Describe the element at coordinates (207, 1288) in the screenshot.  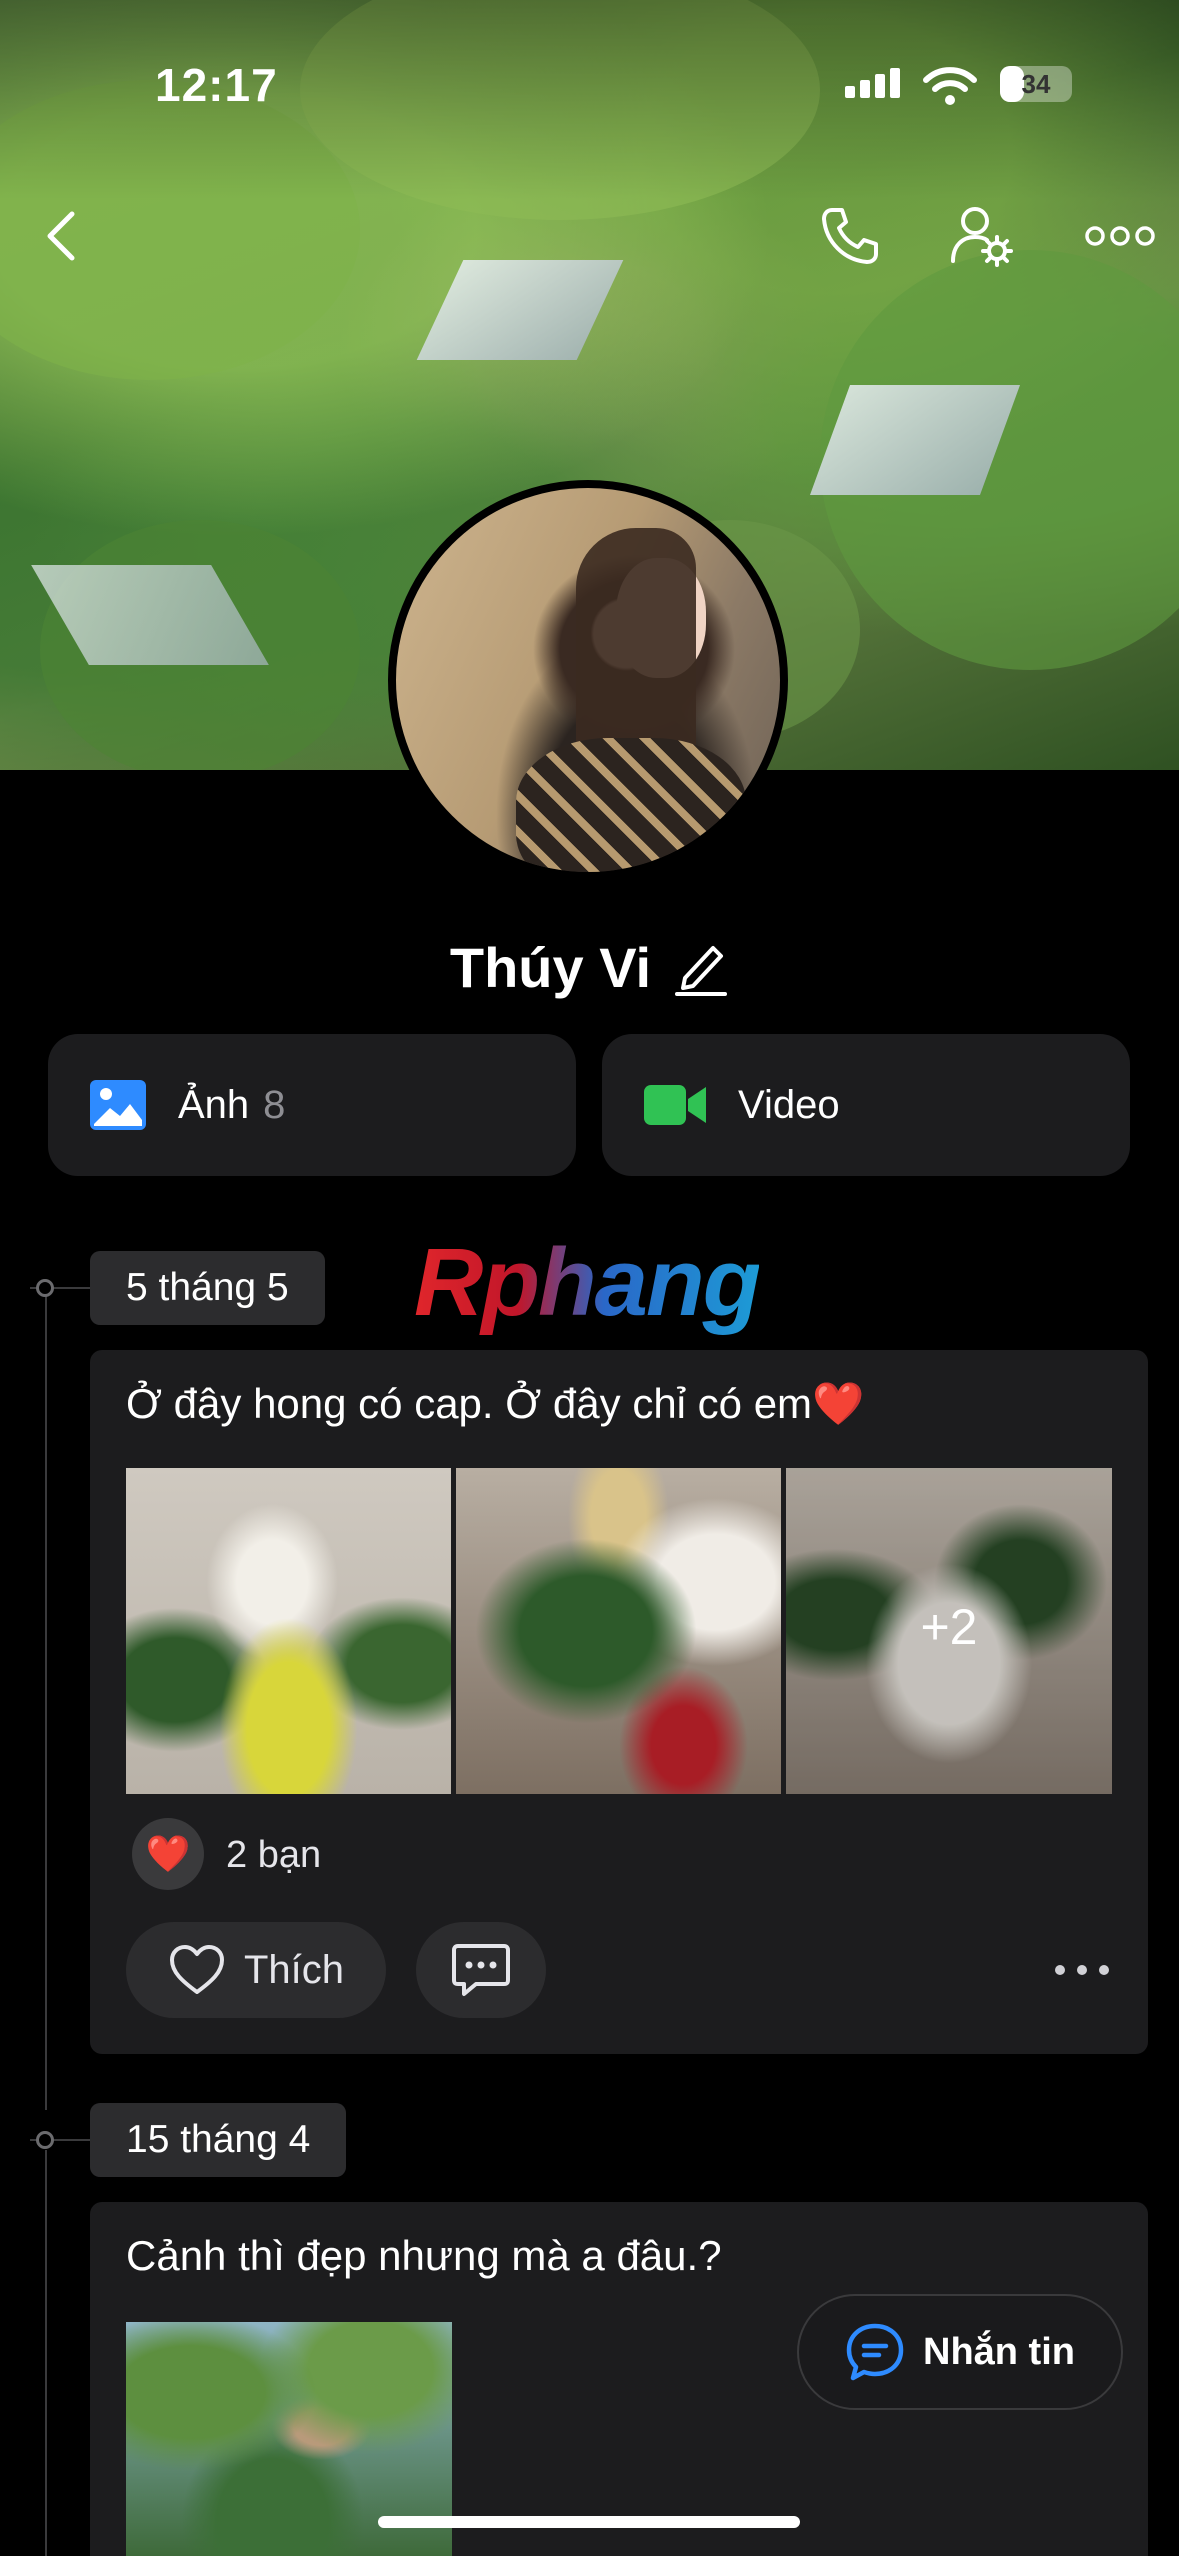
I see `post-date: 5 tháng 5` at that location.